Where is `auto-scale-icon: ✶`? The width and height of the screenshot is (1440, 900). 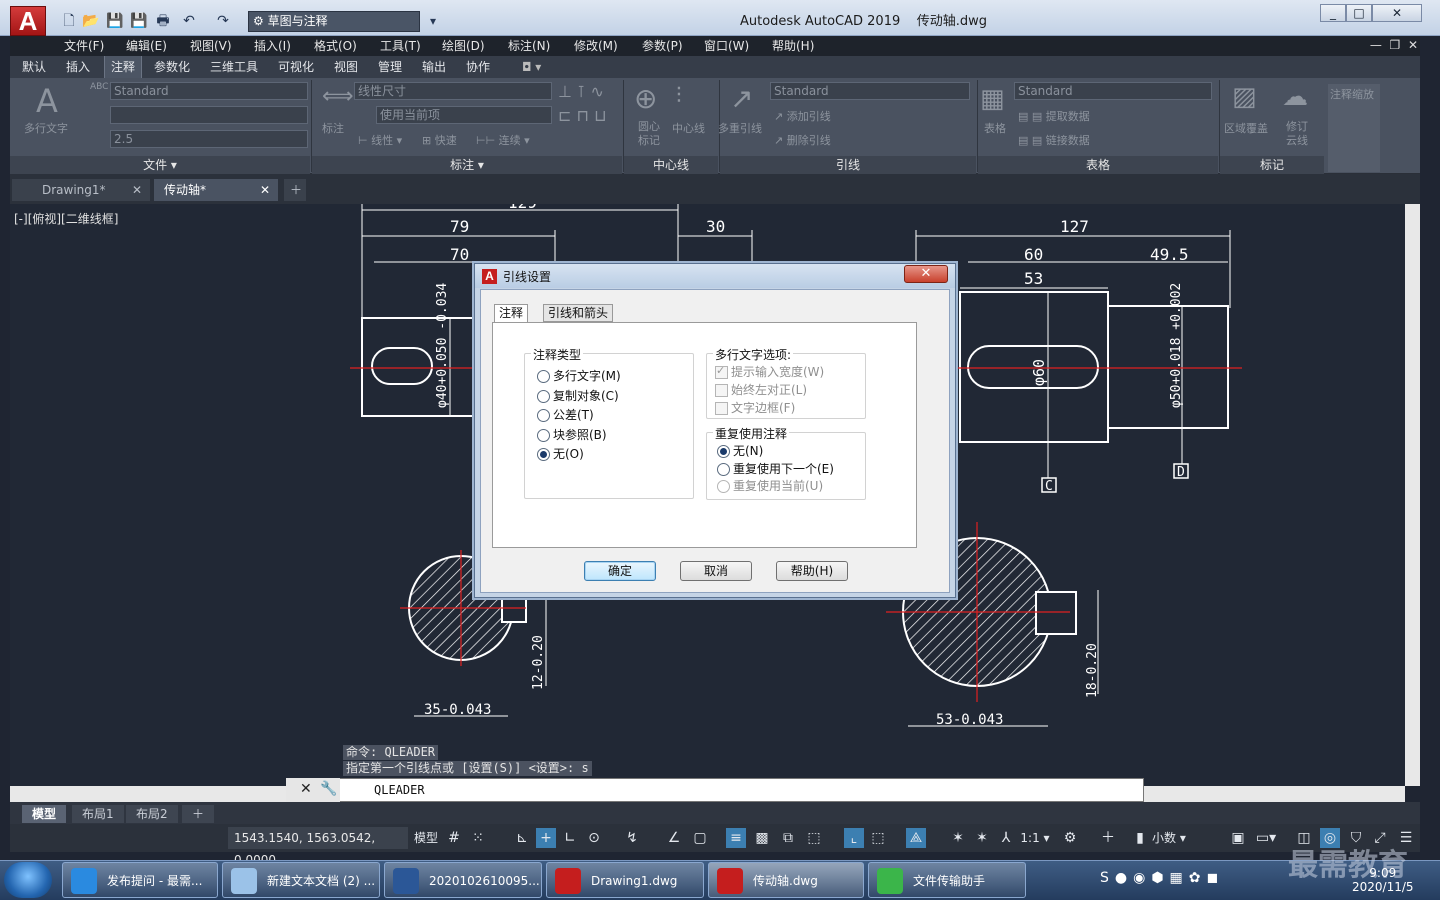 auto-scale-icon: ✶ is located at coordinates (982, 838).